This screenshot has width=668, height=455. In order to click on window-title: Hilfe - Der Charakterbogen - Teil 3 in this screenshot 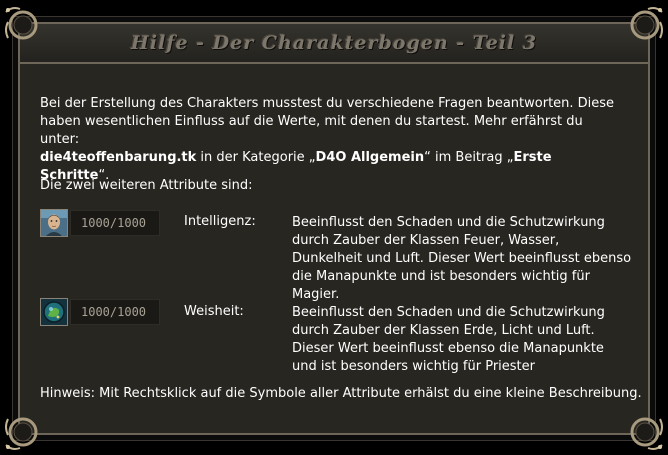, I will do `click(334, 43)`.